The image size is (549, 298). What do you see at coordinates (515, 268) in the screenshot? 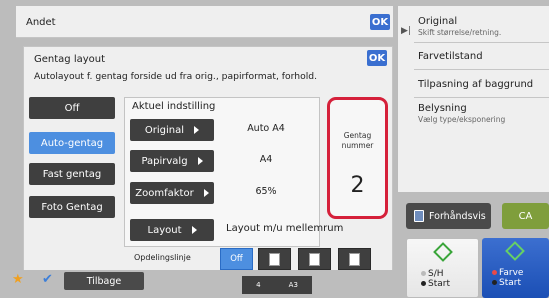
I see `start-color-button: Farve Start` at bounding box center [515, 268].